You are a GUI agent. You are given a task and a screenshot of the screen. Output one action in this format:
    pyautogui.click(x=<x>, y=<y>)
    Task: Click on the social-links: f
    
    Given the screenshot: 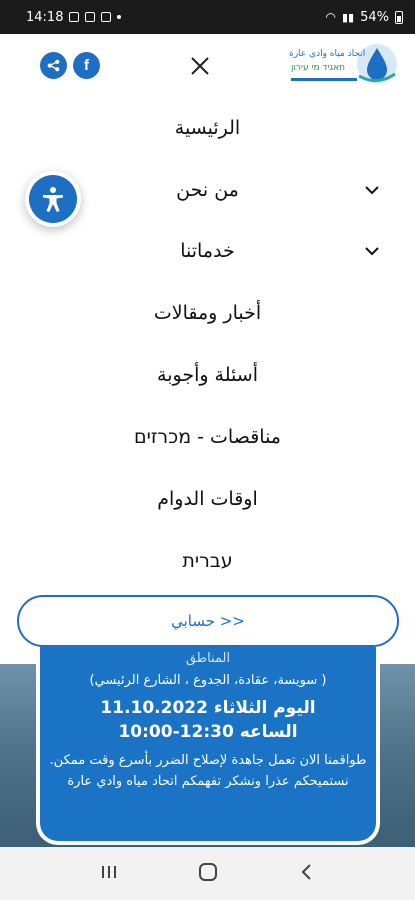 What is the action you would take?
    pyautogui.click(x=70, y=65)
    